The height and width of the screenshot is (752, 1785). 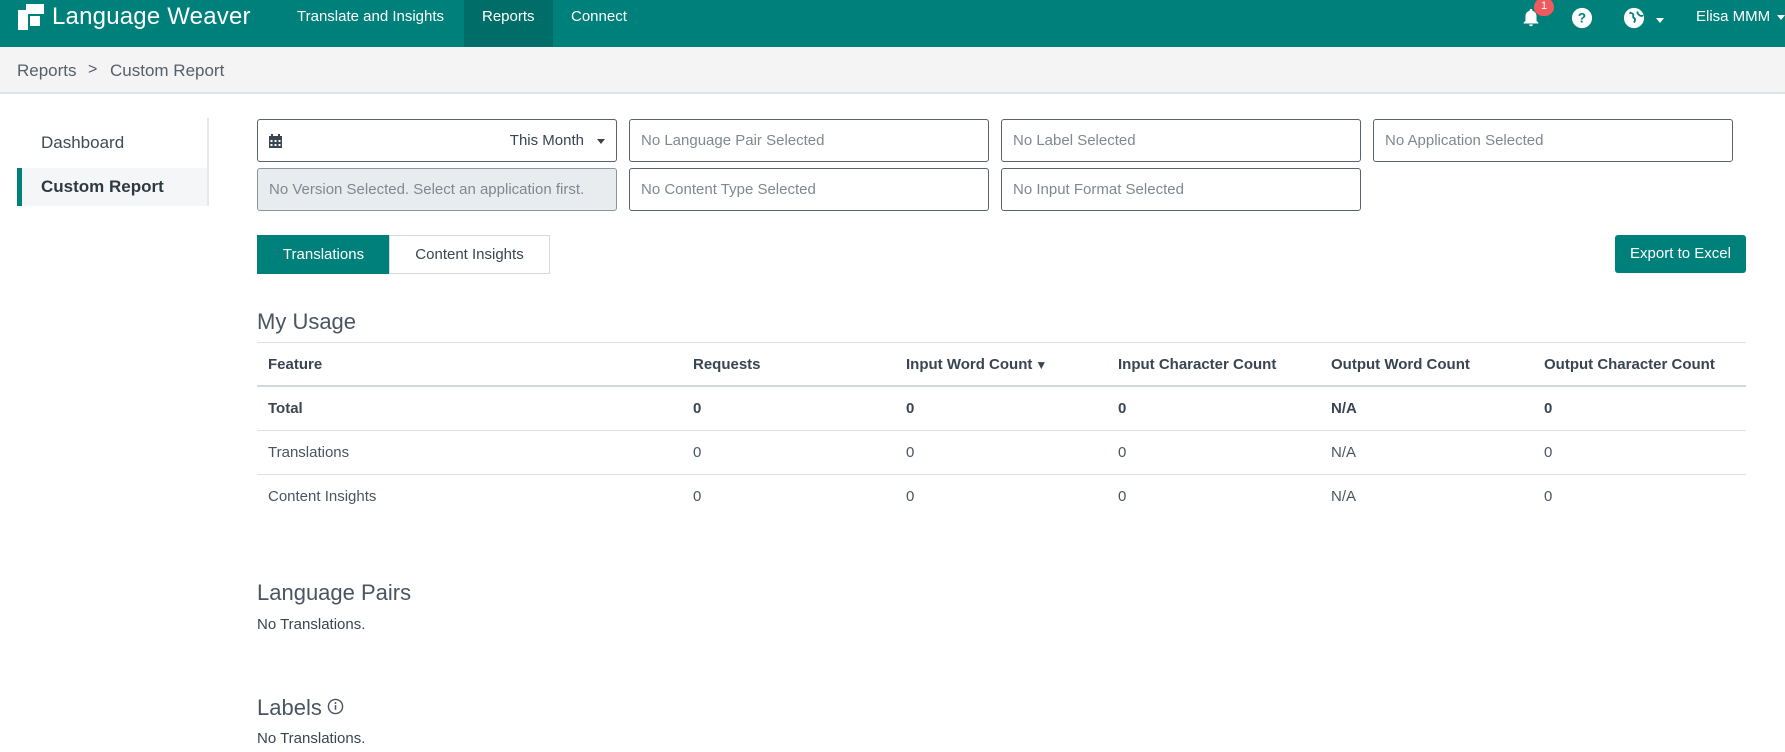 I want to click on breadcrumb: Reports > Custom Report, so click(x=892, y=70).